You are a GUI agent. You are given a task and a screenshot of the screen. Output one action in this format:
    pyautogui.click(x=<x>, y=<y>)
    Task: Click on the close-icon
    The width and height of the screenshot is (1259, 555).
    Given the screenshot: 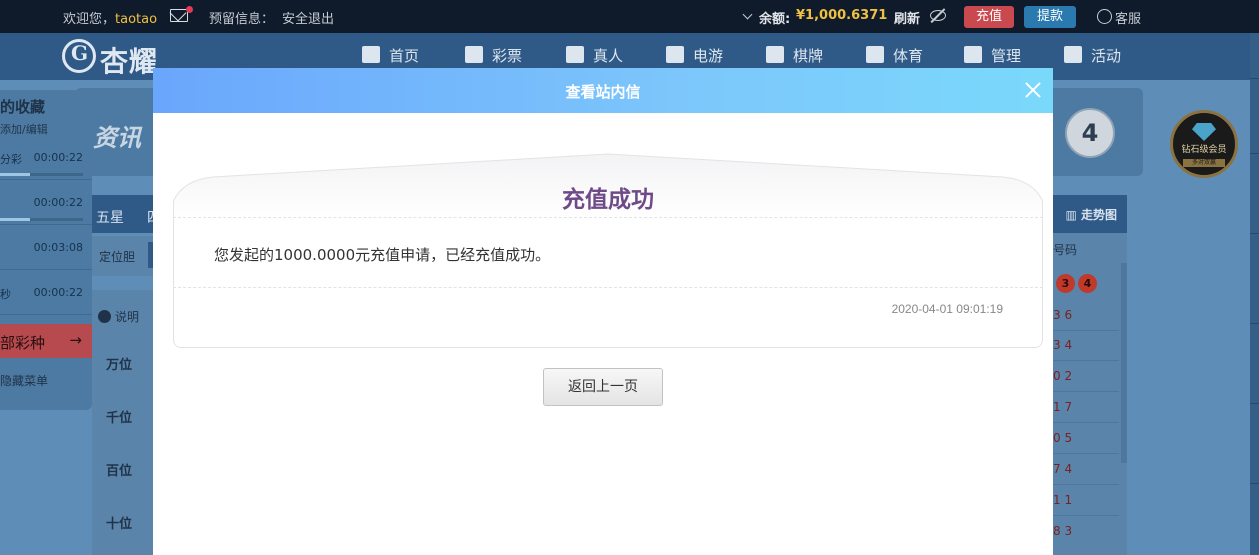 What is the action you would take?
    pyautogui.click(x=1033, y=90)
    